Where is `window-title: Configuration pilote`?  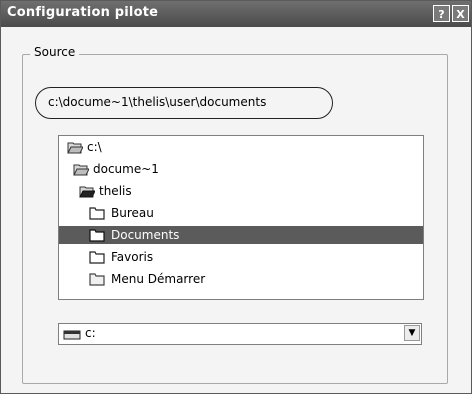 window-title: Configuration pilote is located at coordinates (83, 12).